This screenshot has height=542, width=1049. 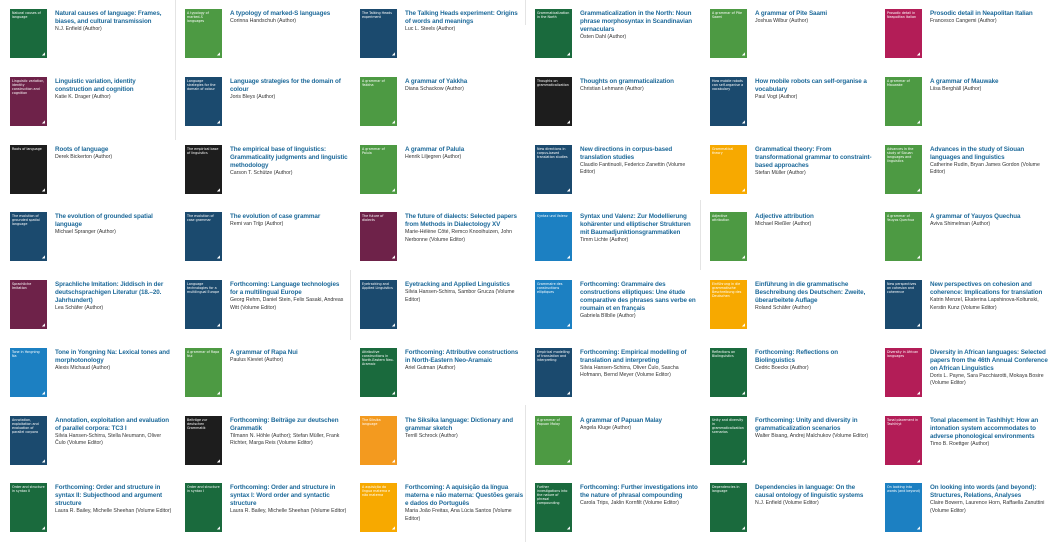 I want to click on book-cover: Thoughts on grammaticalization ◢, so click(x=553, y=101).